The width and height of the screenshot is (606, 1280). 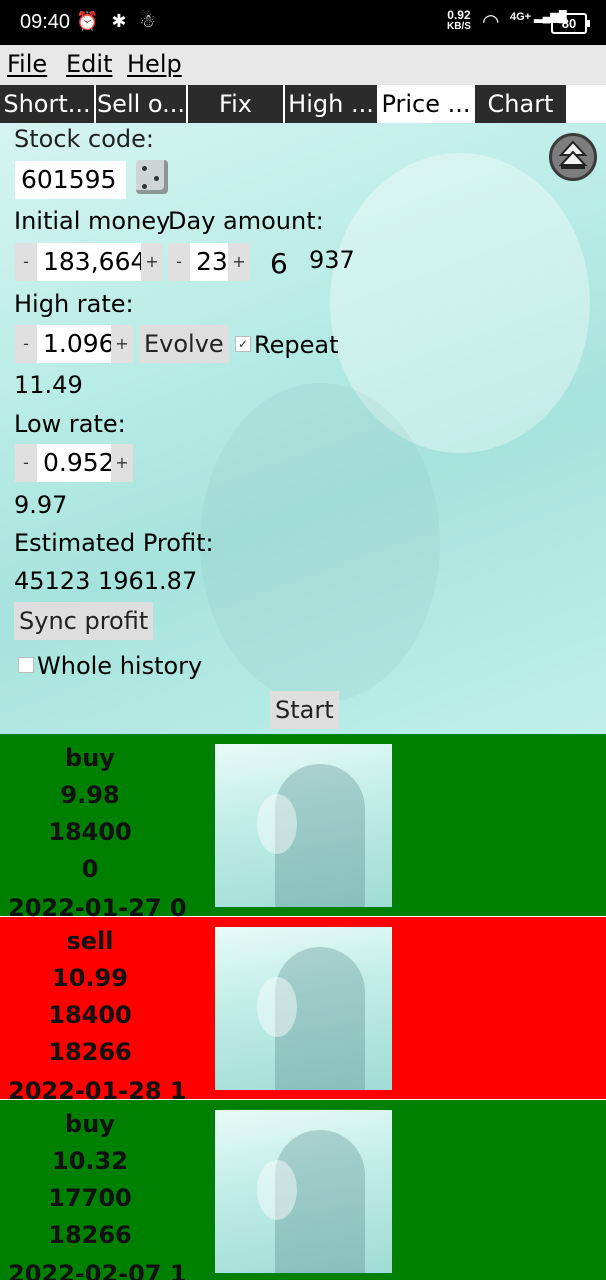 What do you see at coordinates (92, 221) in the screenshot?
I see `initial-money-label: Initial money` at bounding box center [92, 221].